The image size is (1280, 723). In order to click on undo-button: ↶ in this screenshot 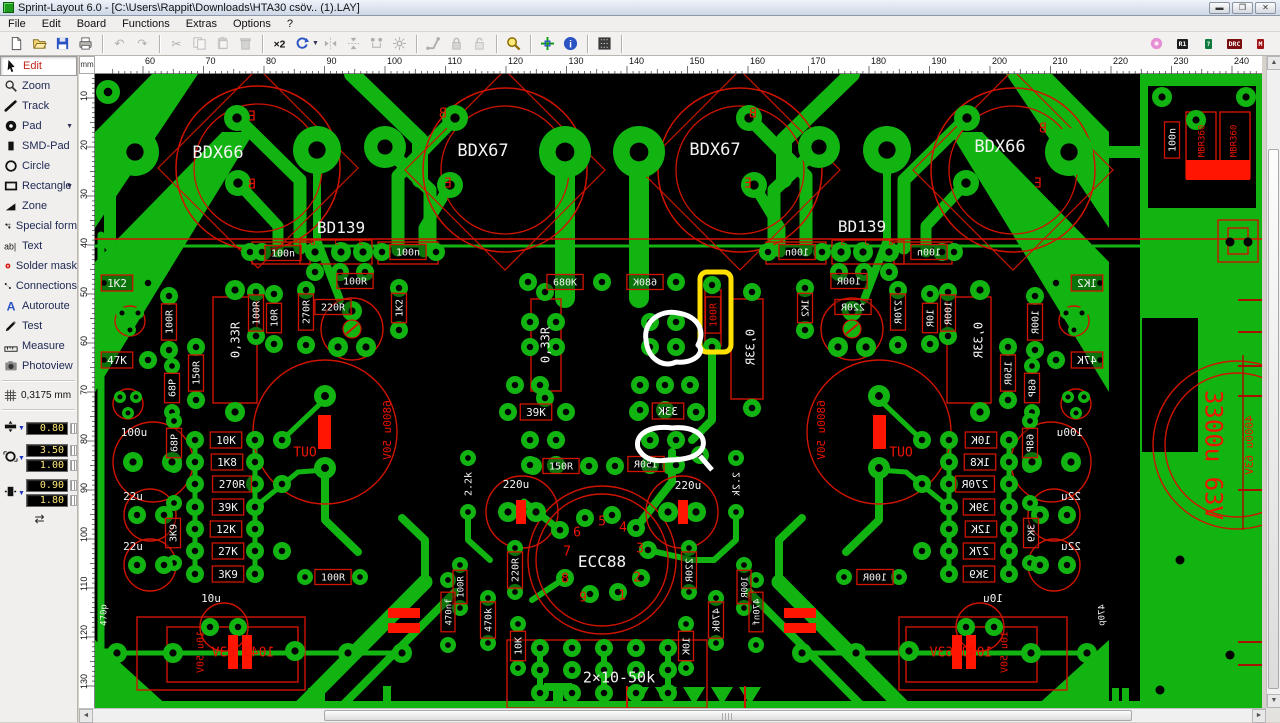, I will do `click(119, 43)`.